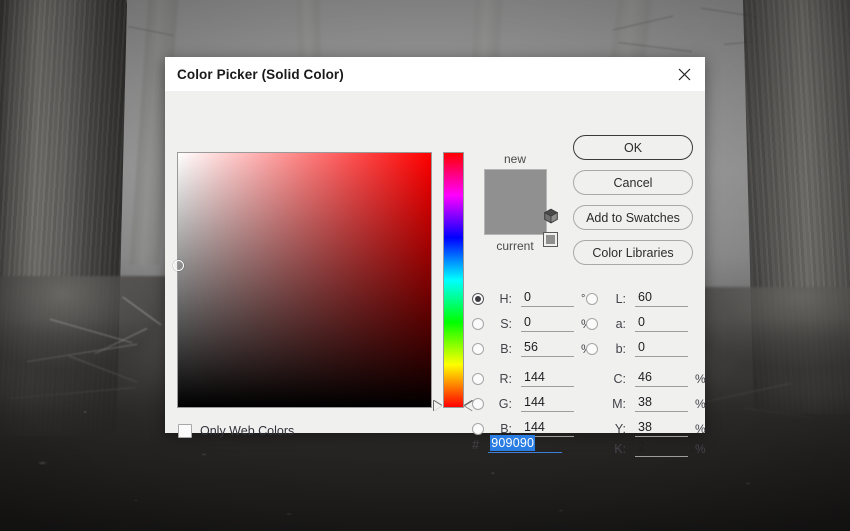 The image size is (850, 531). I want to click on field-row-lab-l: L: 60, so click(637, 298).